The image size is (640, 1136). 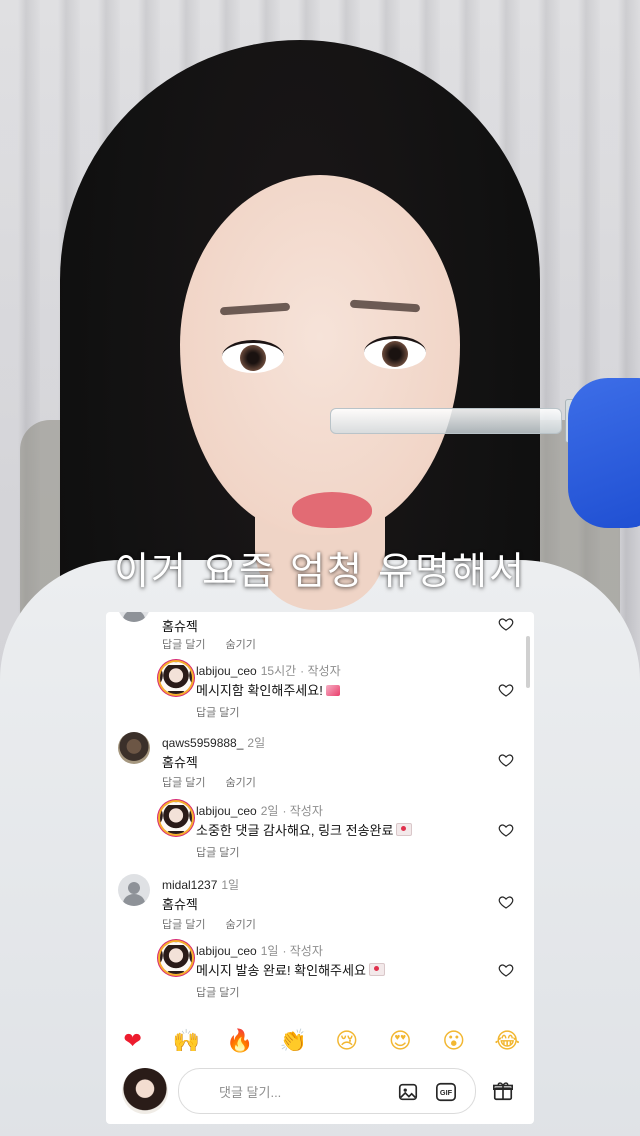 What do you see at coordinates (408, 1092) in the screenshot?
I see `image-icon` at bounding box center [408, 1092].